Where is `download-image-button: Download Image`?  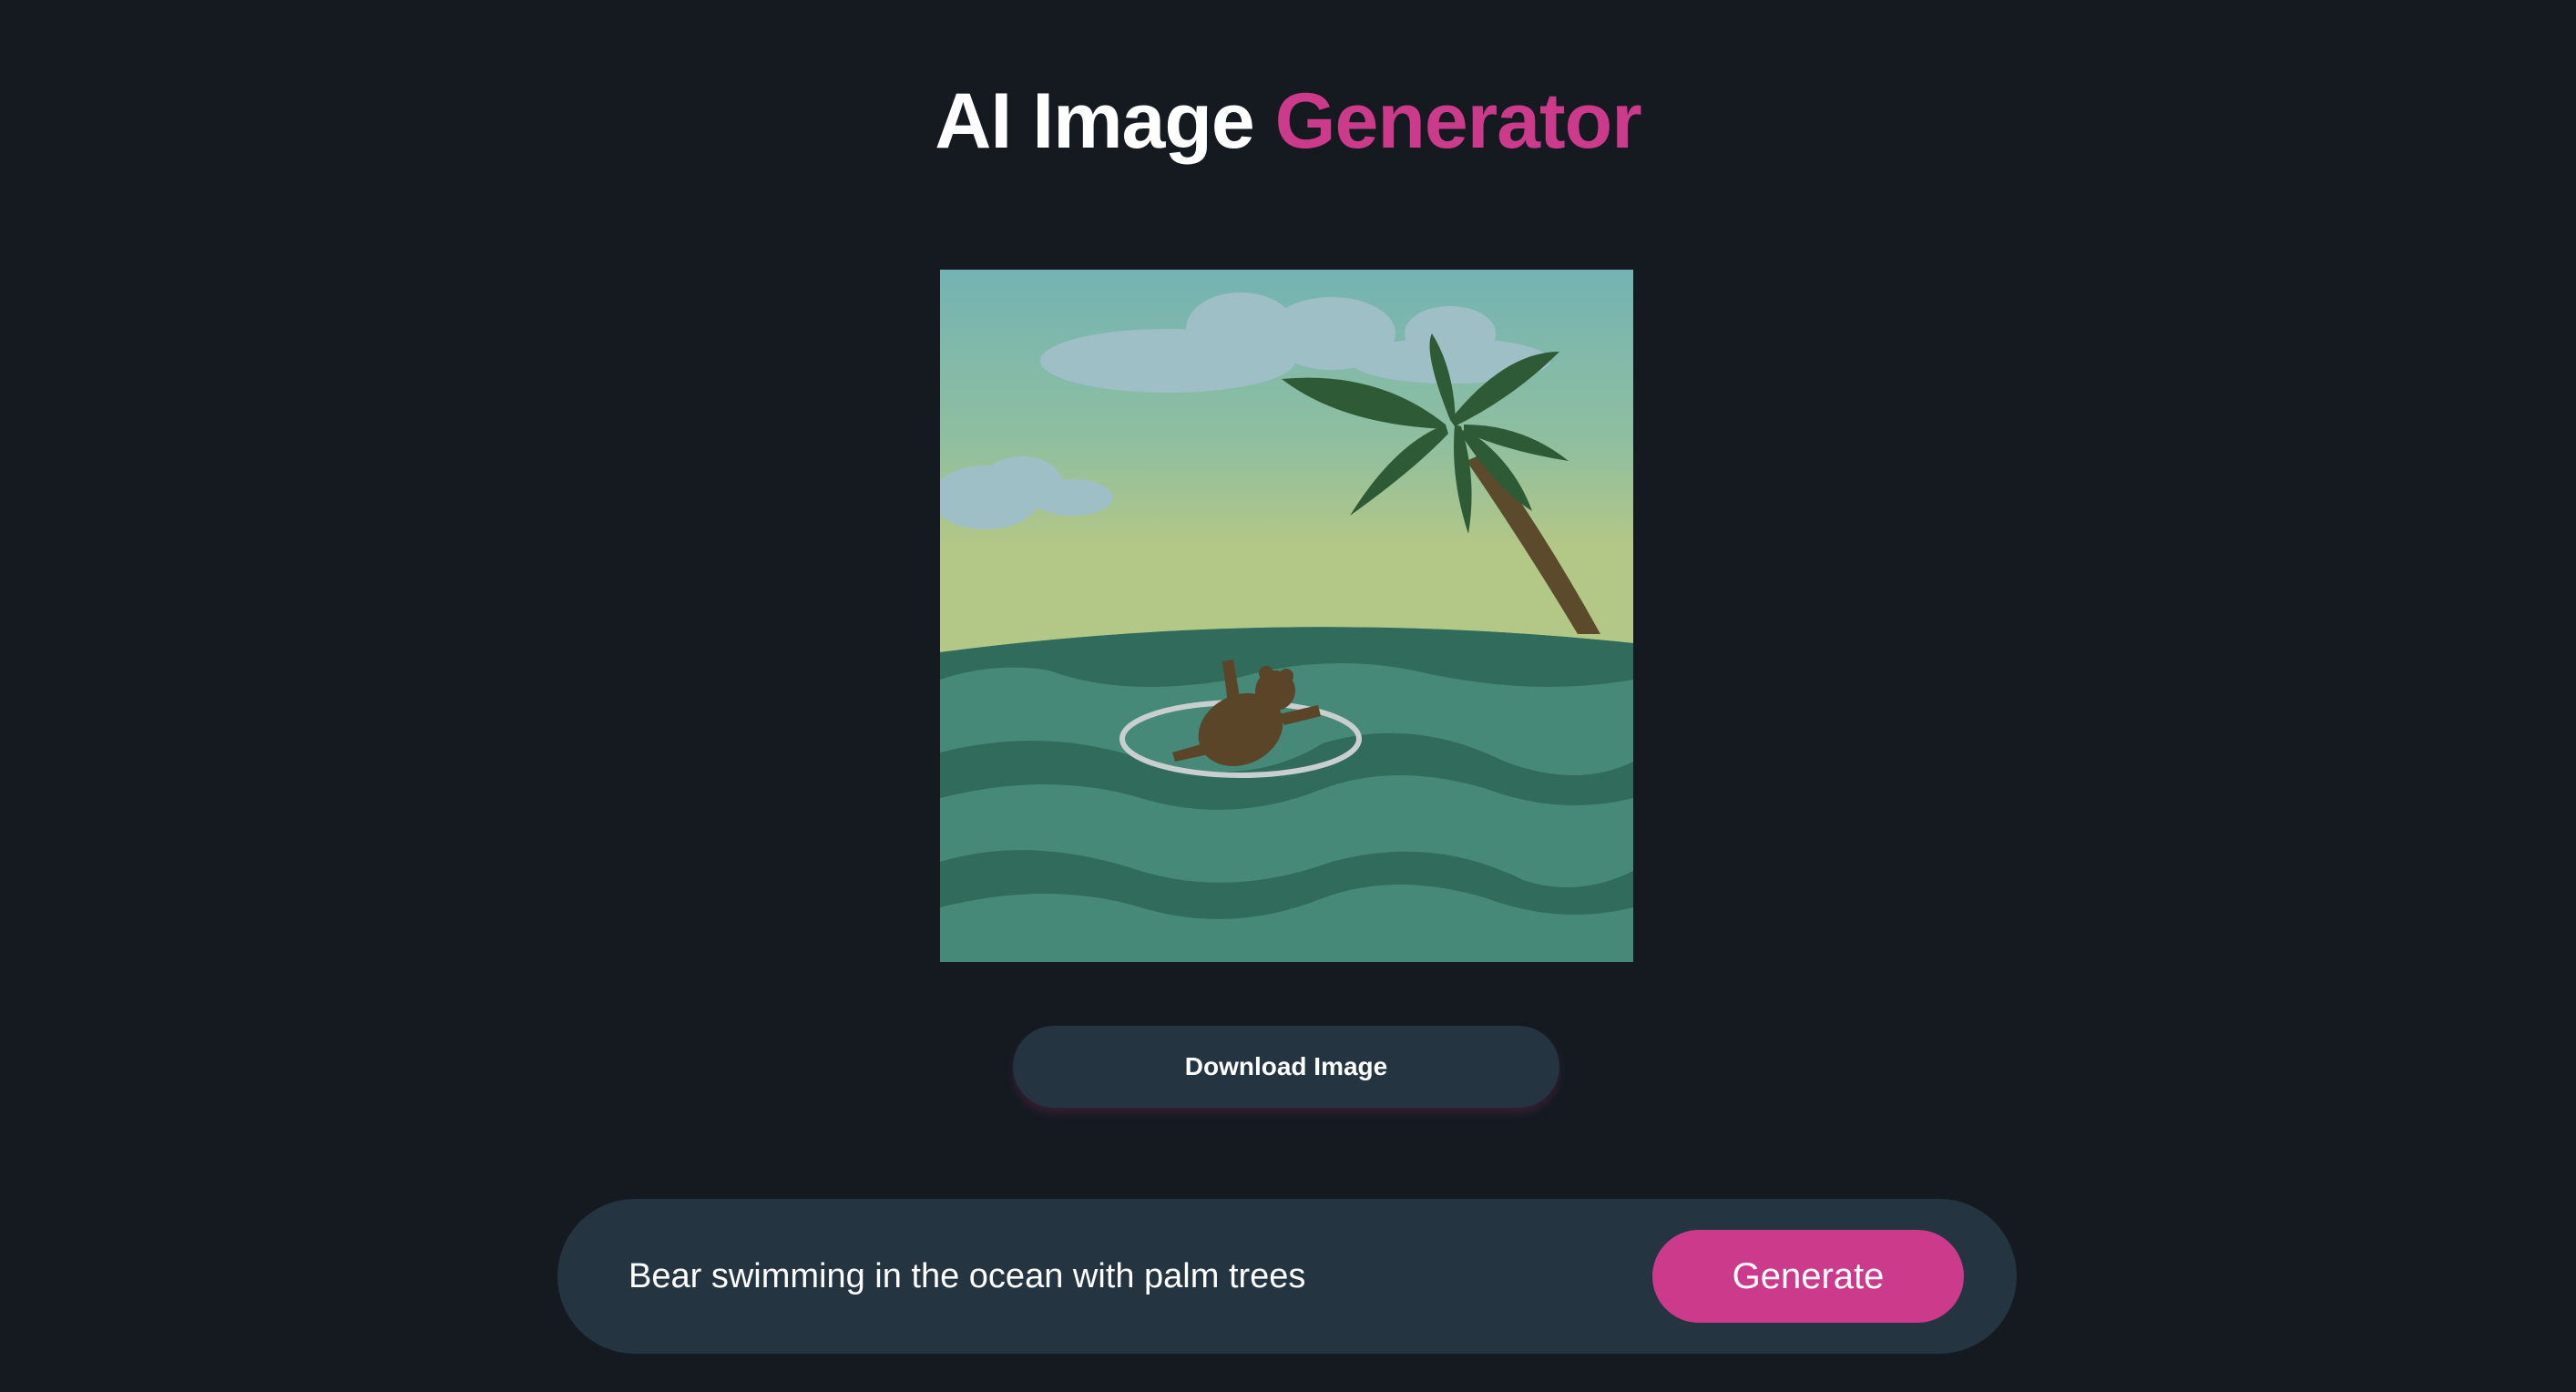
download-image-button: Download Image is located at coordinates (1286, 1067).